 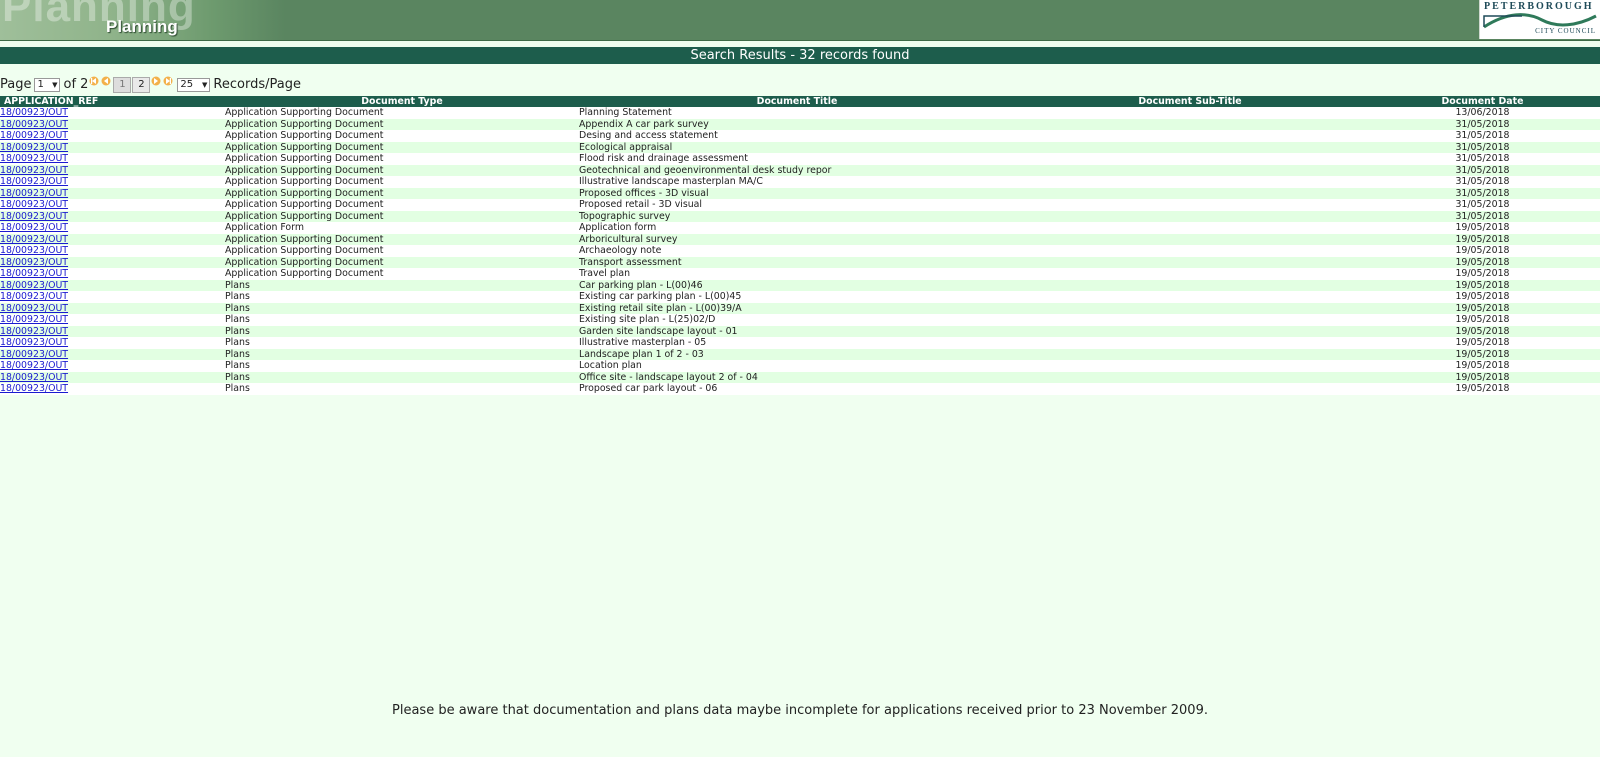 I want to click on column-header-application-ref: APPLICATION_REF, so click(x=112, y=101).